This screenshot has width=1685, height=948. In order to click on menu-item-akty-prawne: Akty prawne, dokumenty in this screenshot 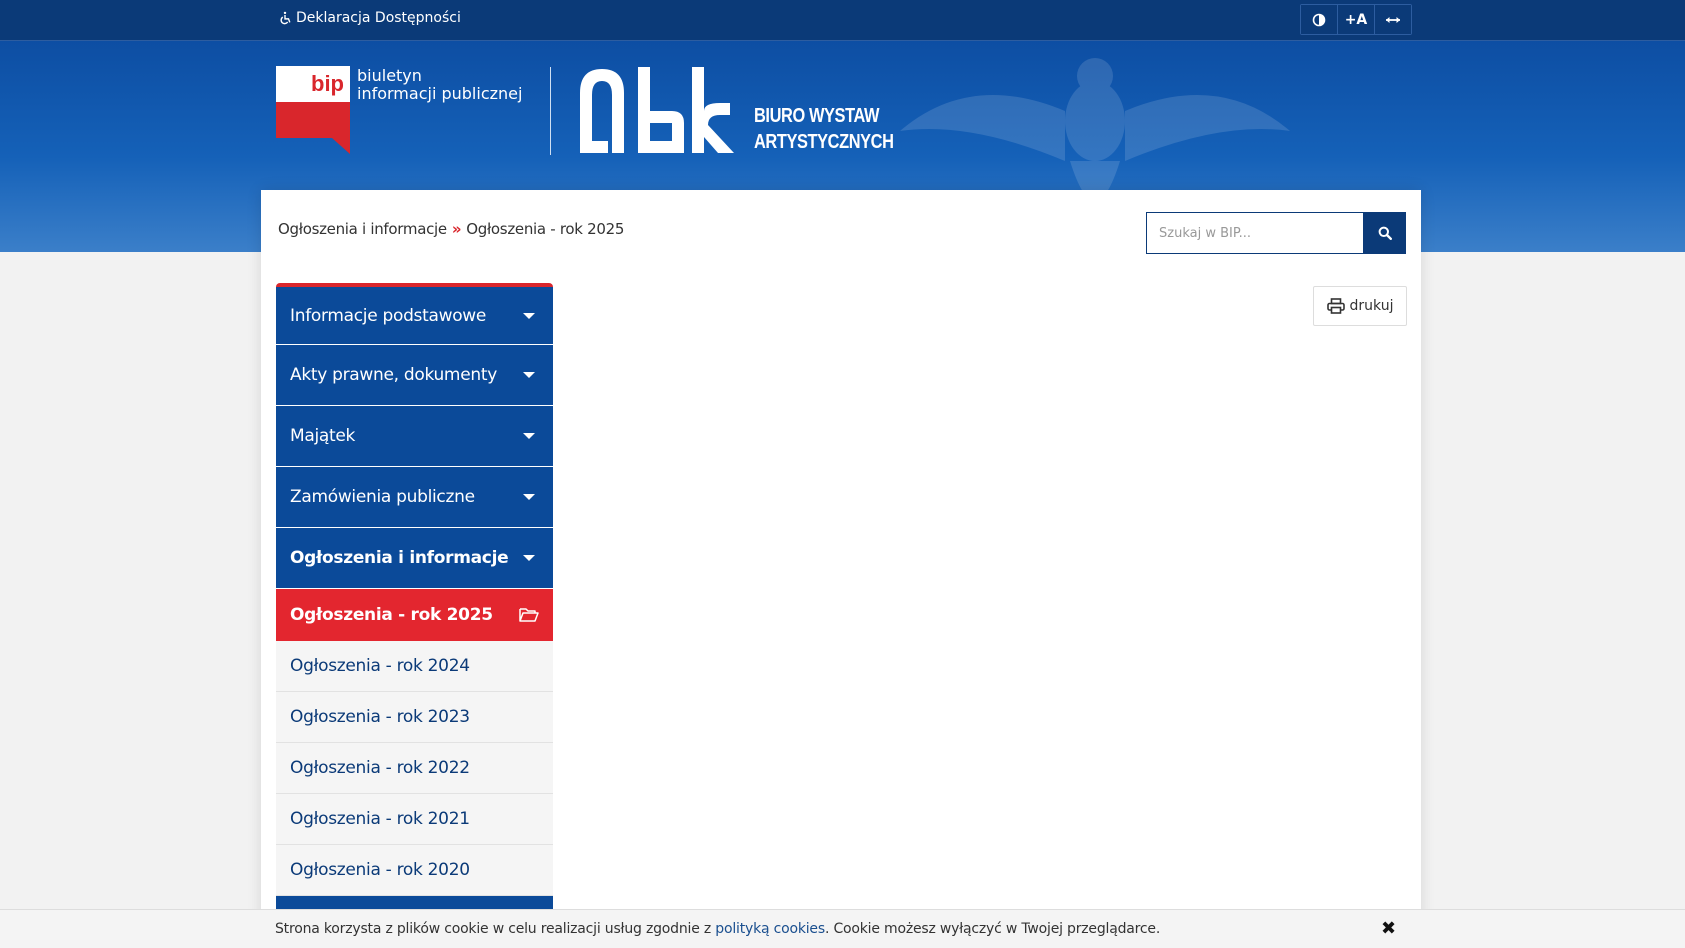, I will do `click(414, 375)`.